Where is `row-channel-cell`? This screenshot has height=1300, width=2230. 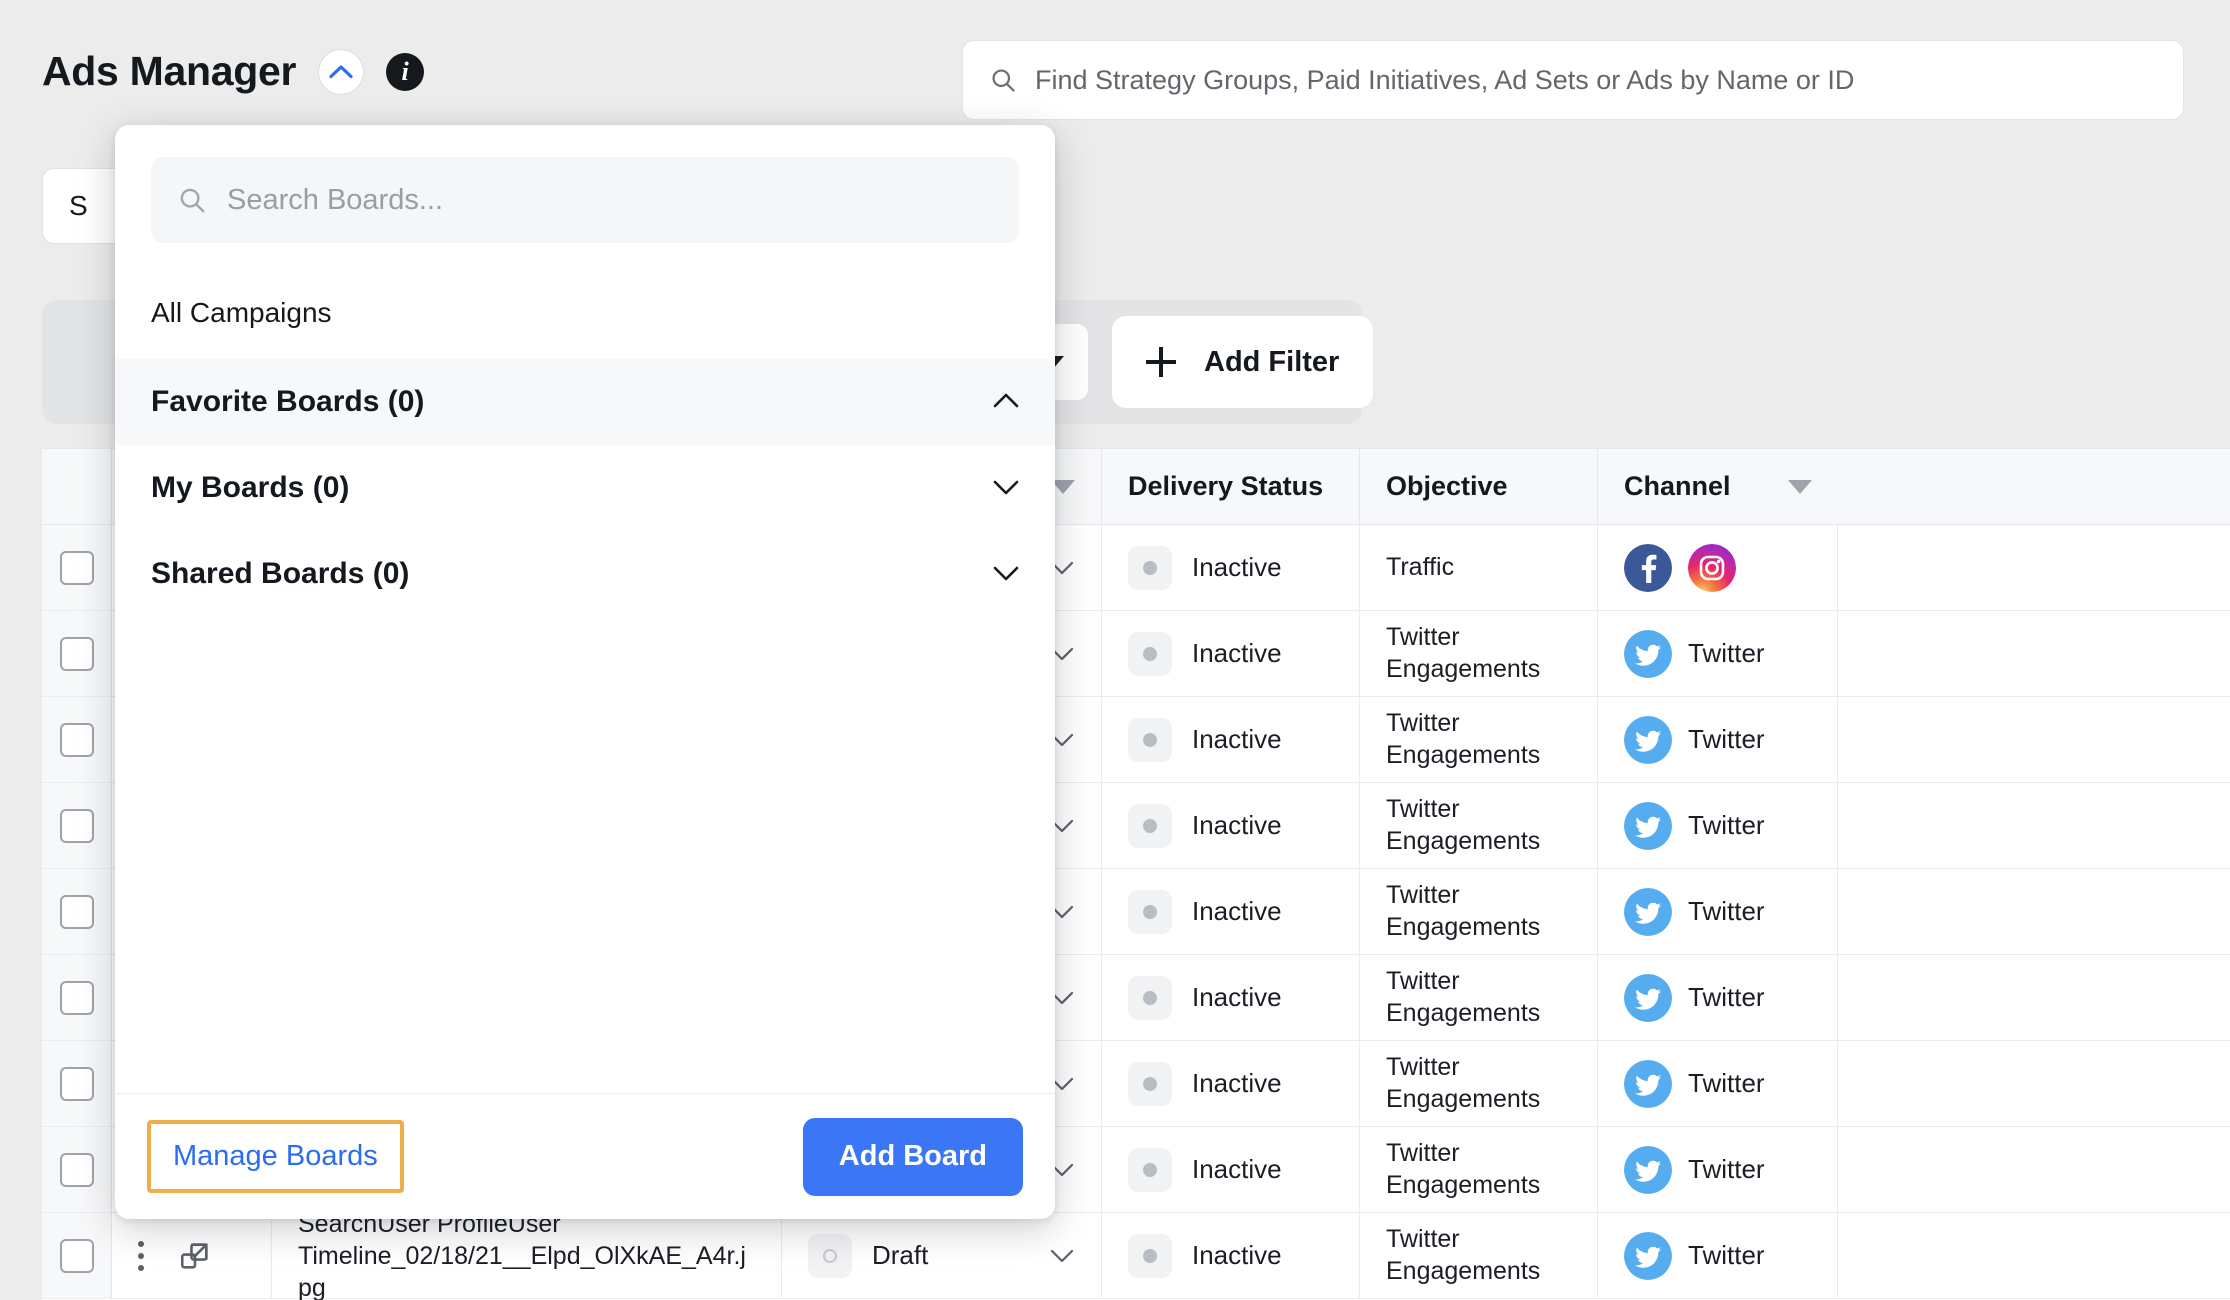 row-channel-cell is located at coordinates (1718, 567).